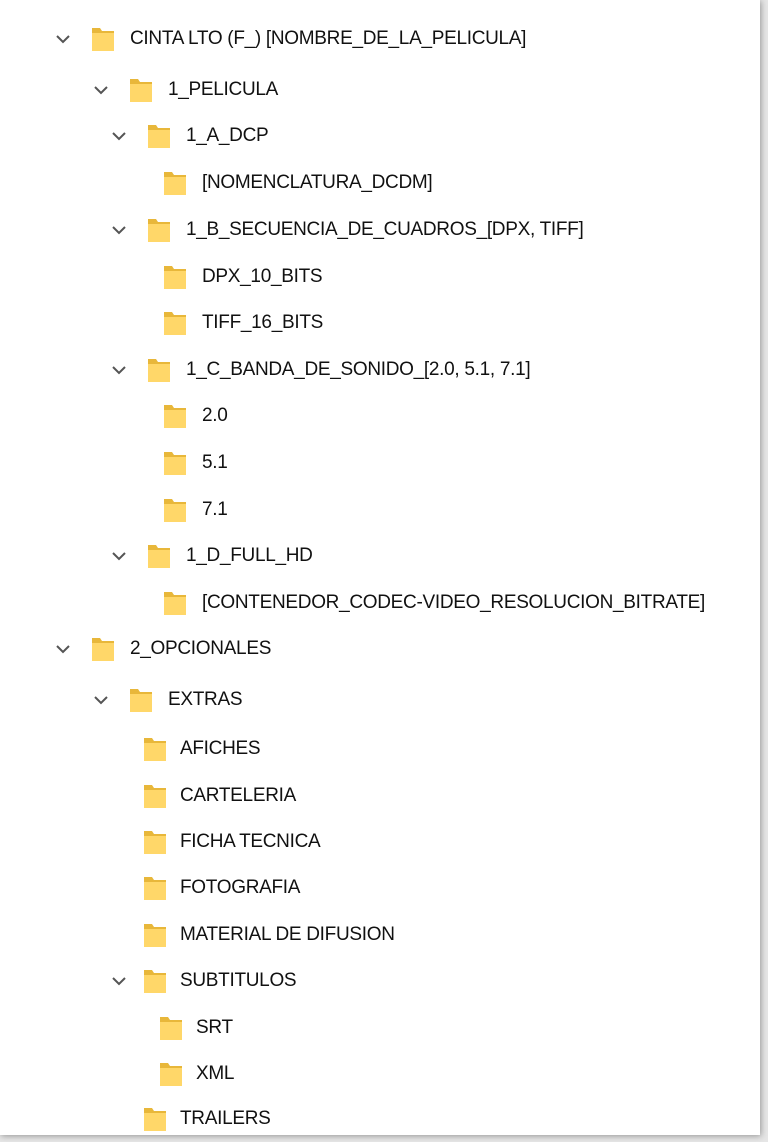 This screenshot has width=768, height=1142. What do you see at coordinates (262, 276) in the screenshot?
I see `tree-item-label: DPX_10_BITS` at bounding box center [262, 276].